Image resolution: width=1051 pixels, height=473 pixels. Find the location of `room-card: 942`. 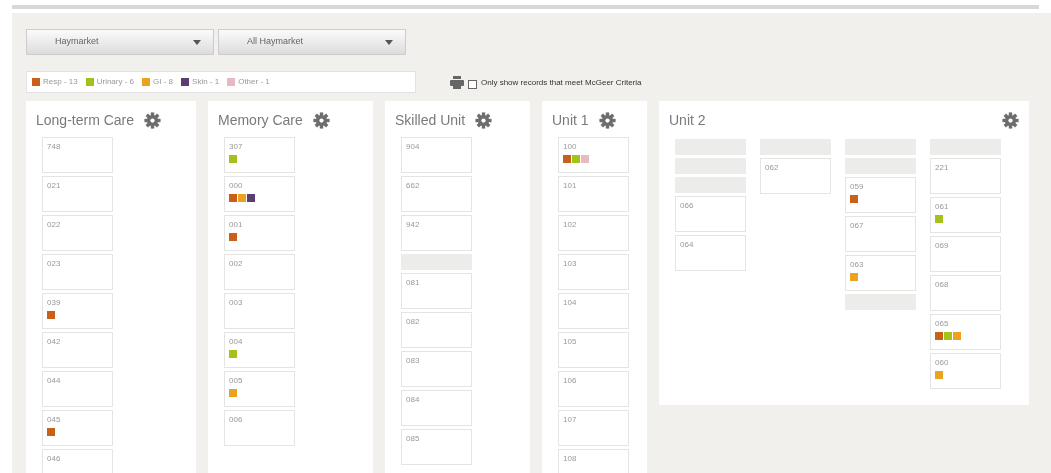

room-card: 942 is located at coordinates (436, 233).